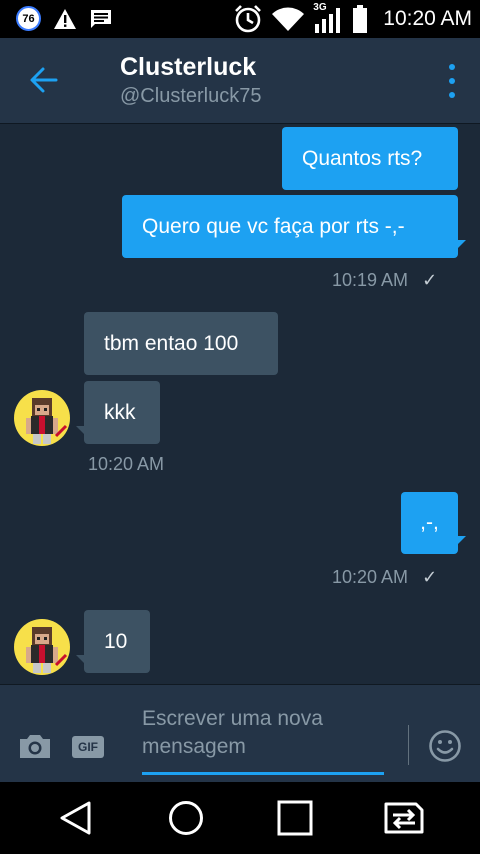 Image resolution: width=480 pixels, height=854 pixels. Describe the element at coordinates (101, 18) in the screenshot. I see `message-icon` at that location.